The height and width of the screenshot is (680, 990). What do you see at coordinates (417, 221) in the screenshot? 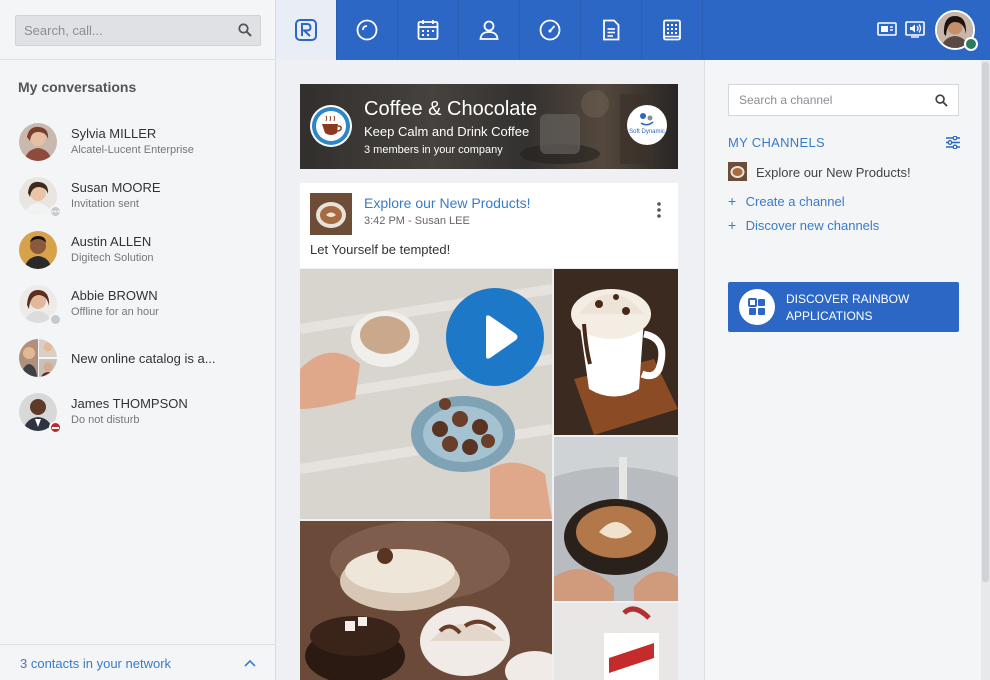
I see `post-meta: 3:42 PM - Susan LEE` at bounding box center [417, 221].